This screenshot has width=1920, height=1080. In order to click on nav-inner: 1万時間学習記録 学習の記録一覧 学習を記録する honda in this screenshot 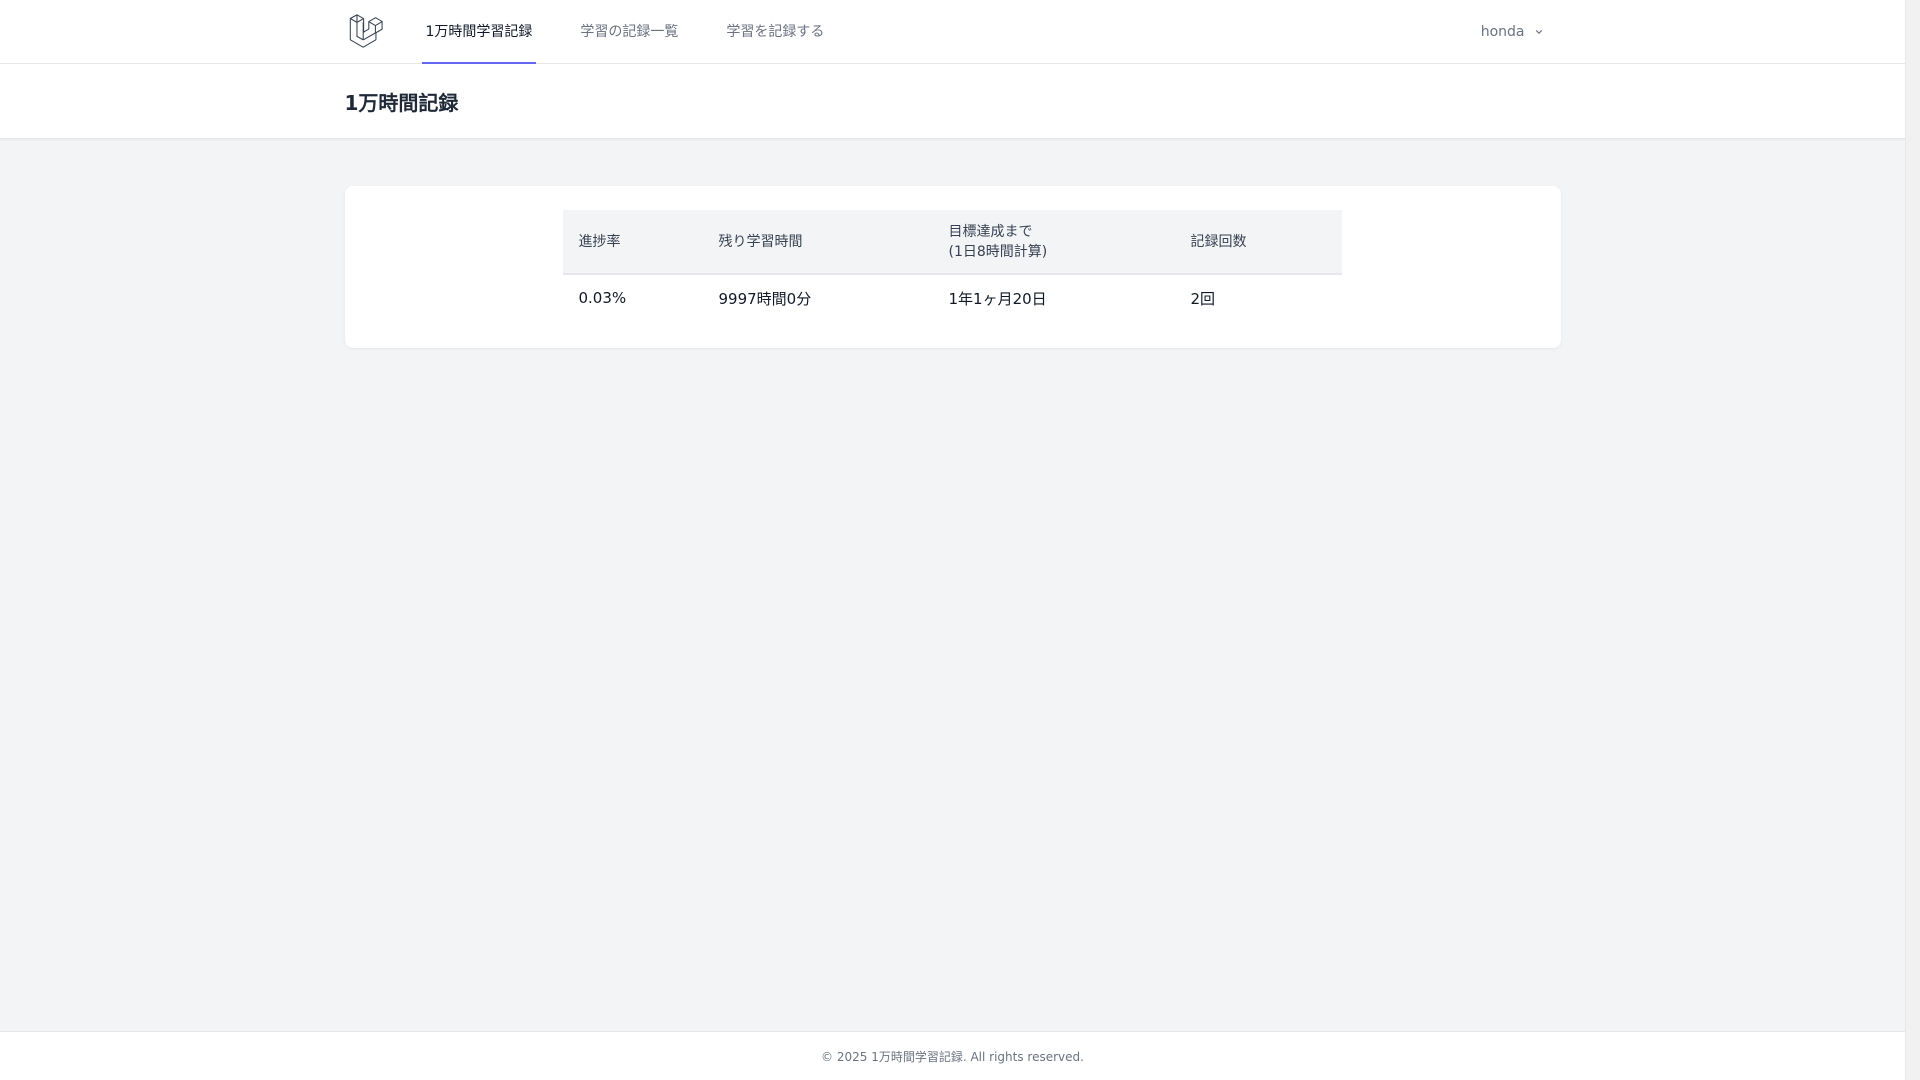, I will do `click(953, 32)`.